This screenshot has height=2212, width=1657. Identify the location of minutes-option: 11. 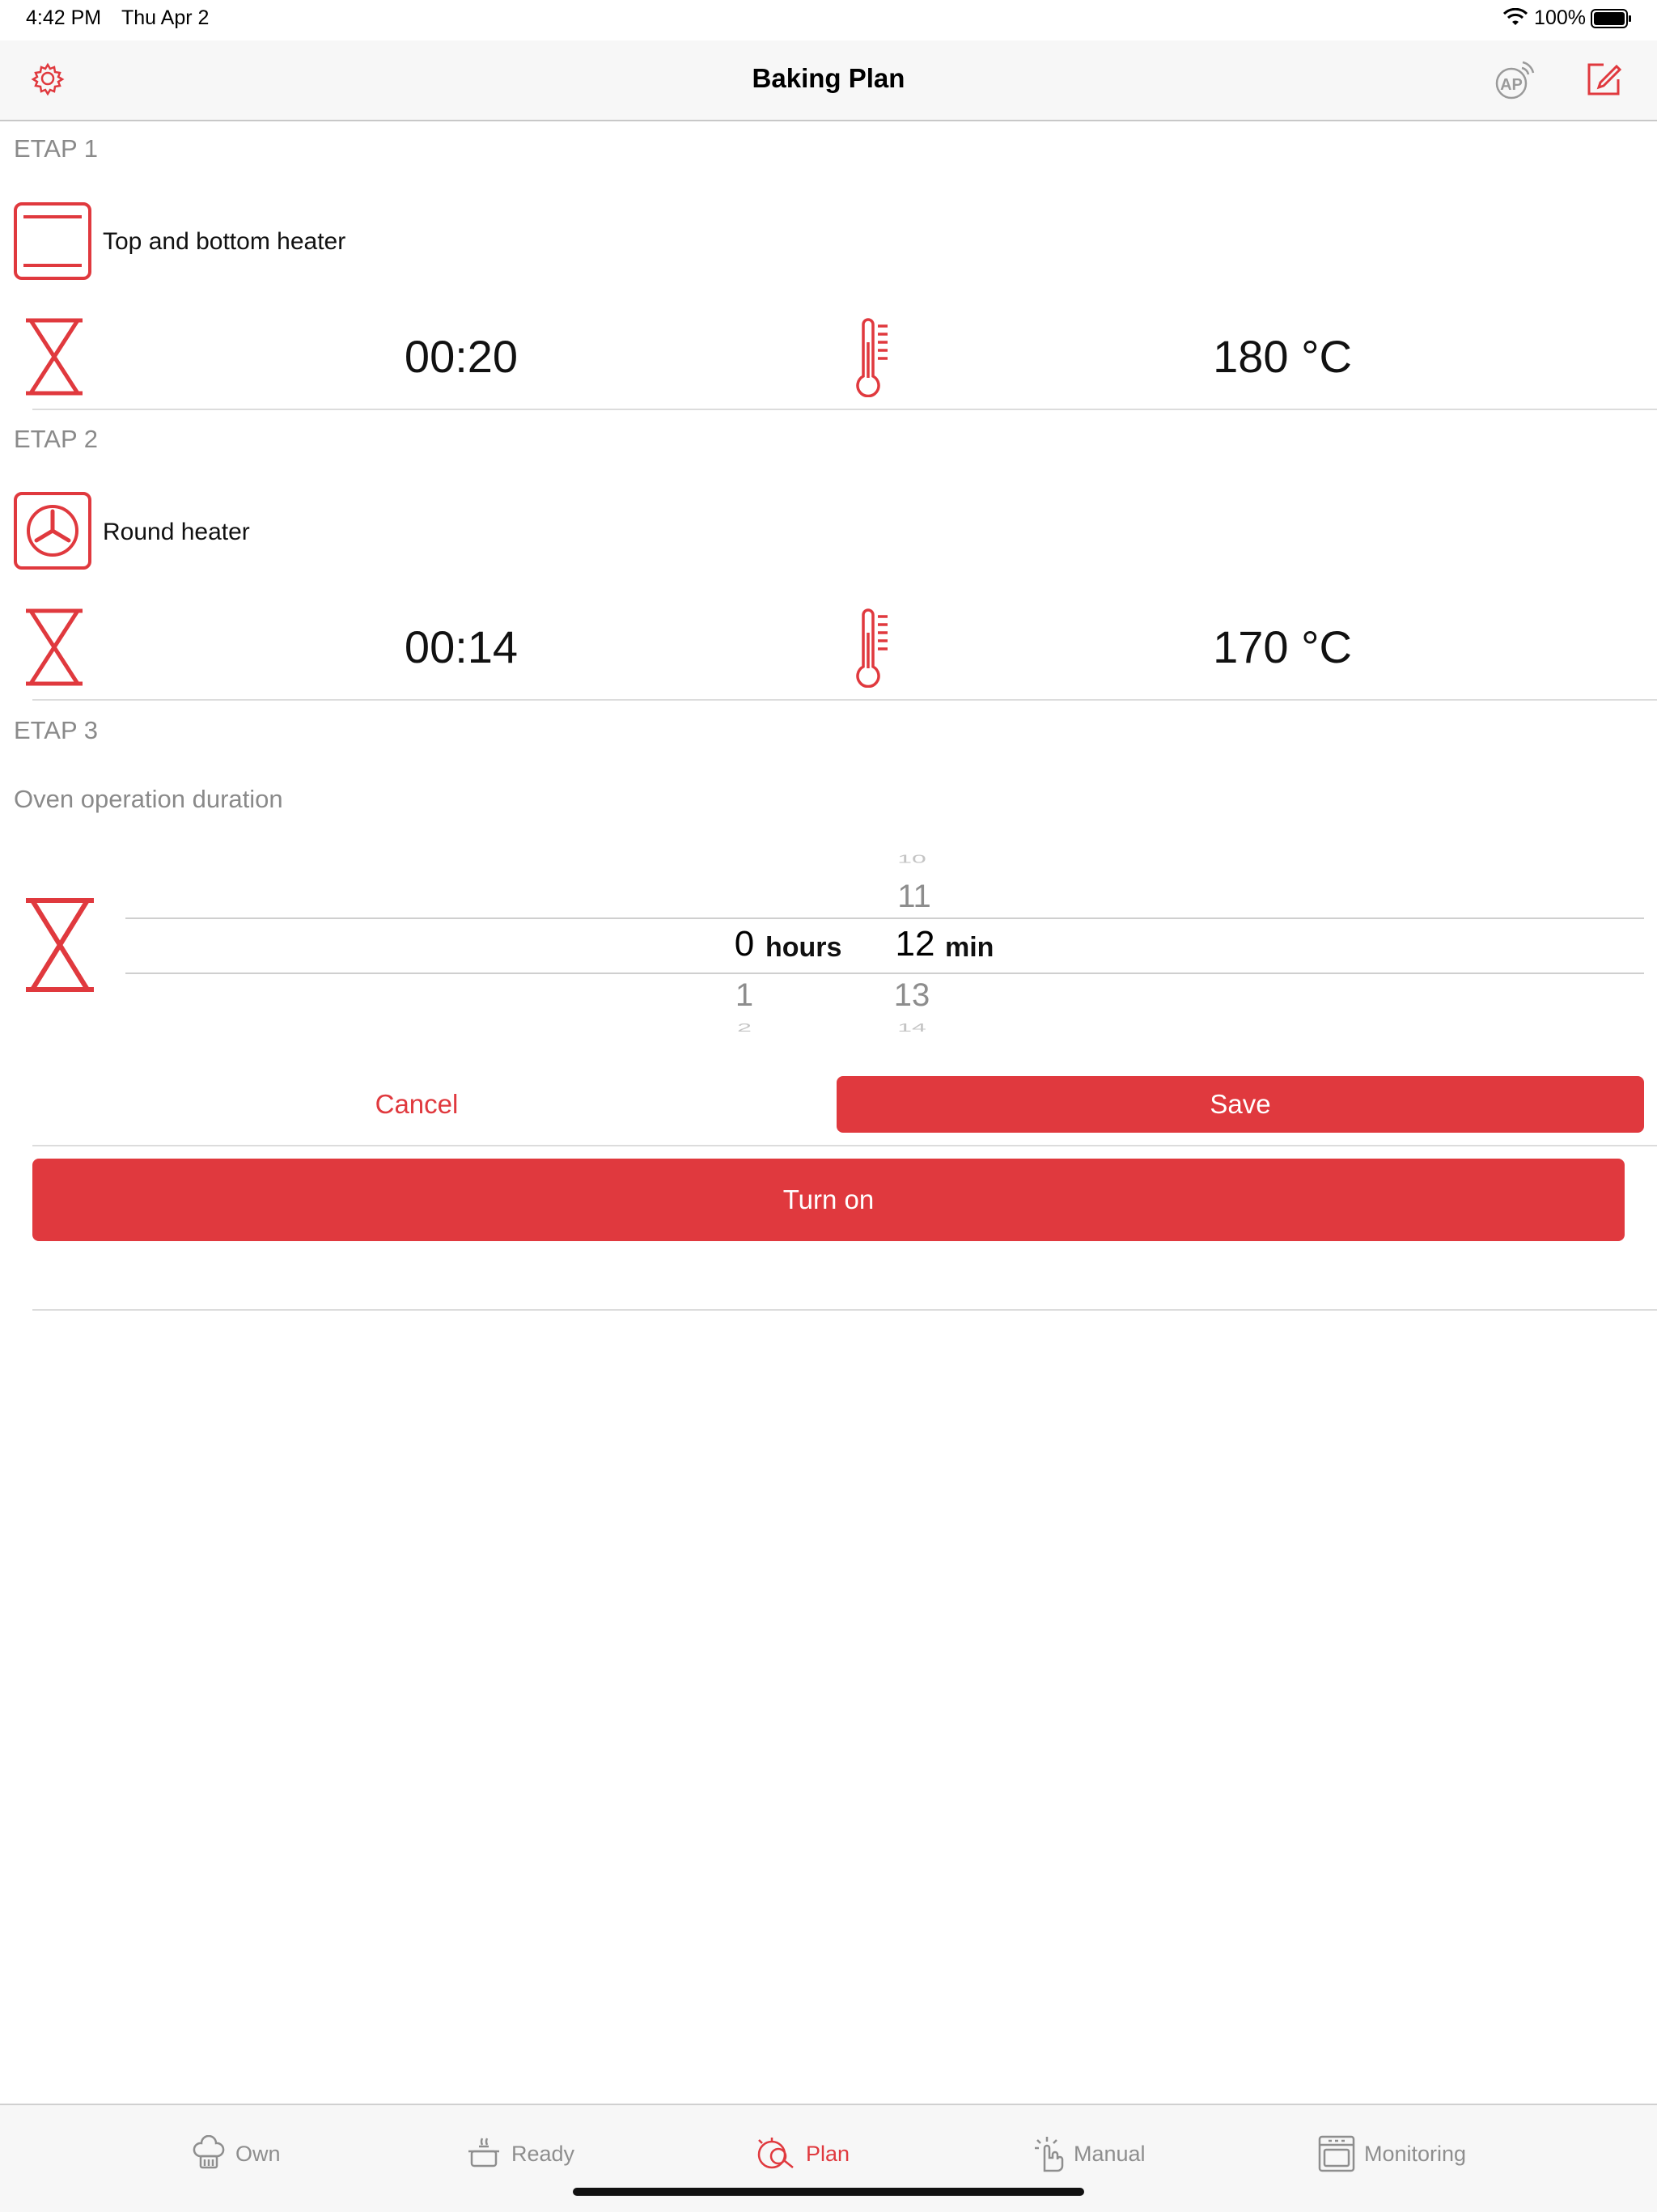
(914, 897).